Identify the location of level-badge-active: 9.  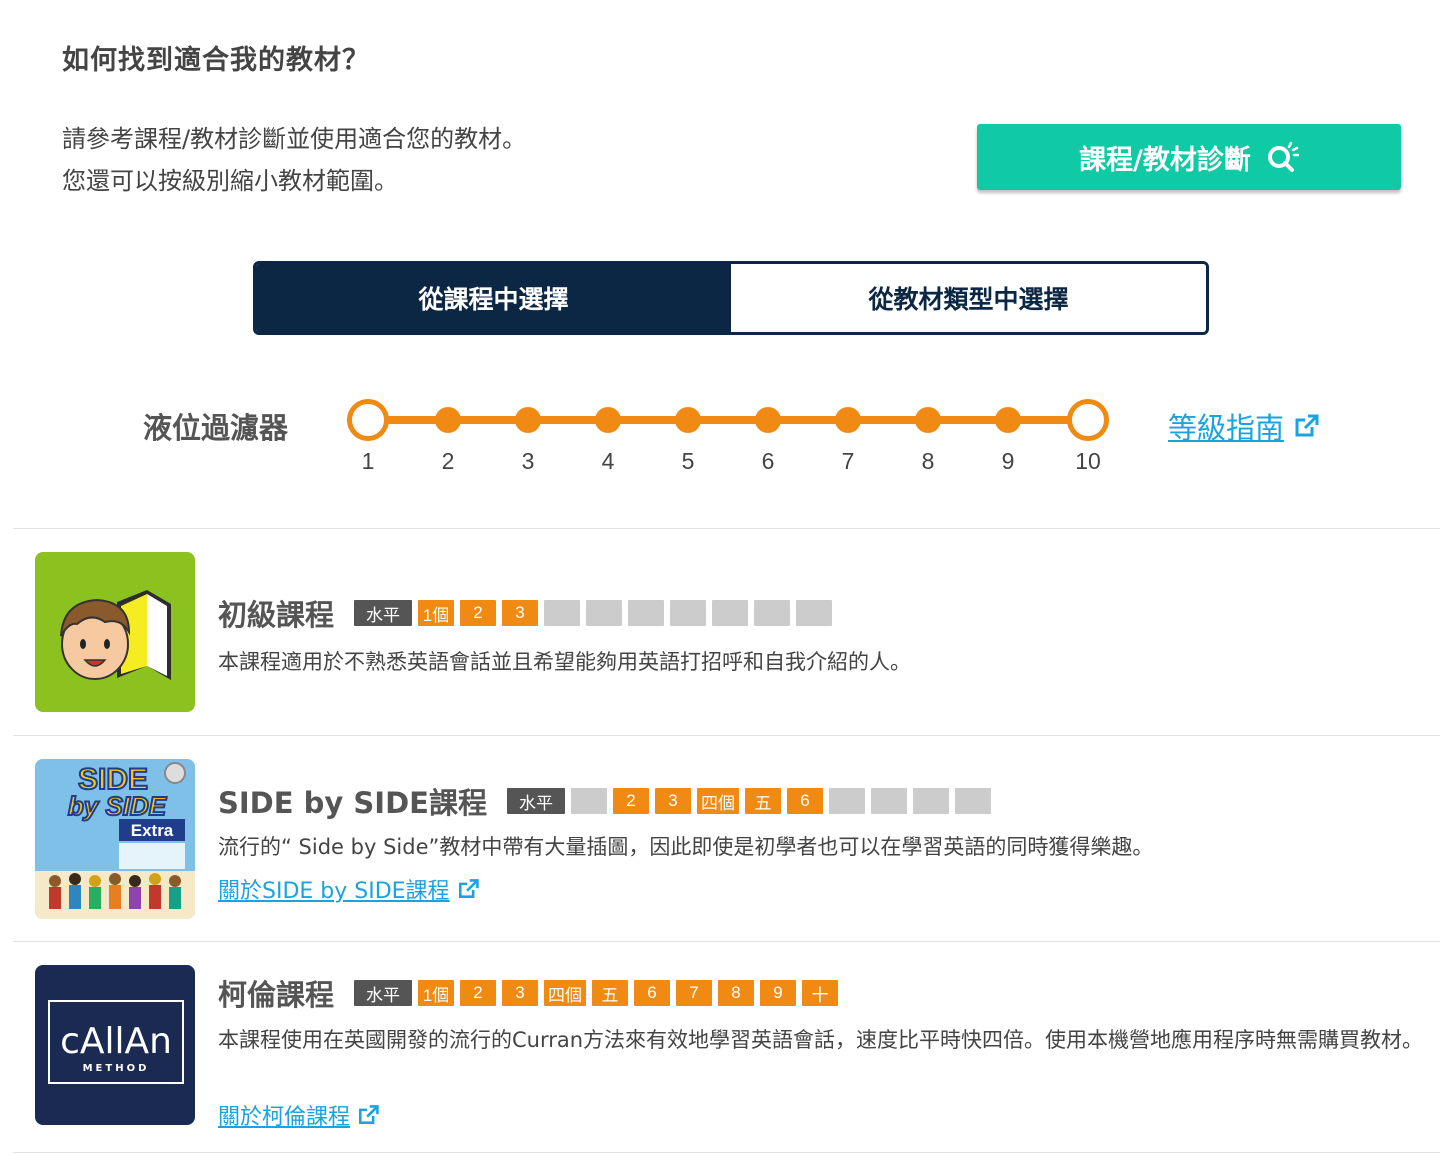
(778, 993).